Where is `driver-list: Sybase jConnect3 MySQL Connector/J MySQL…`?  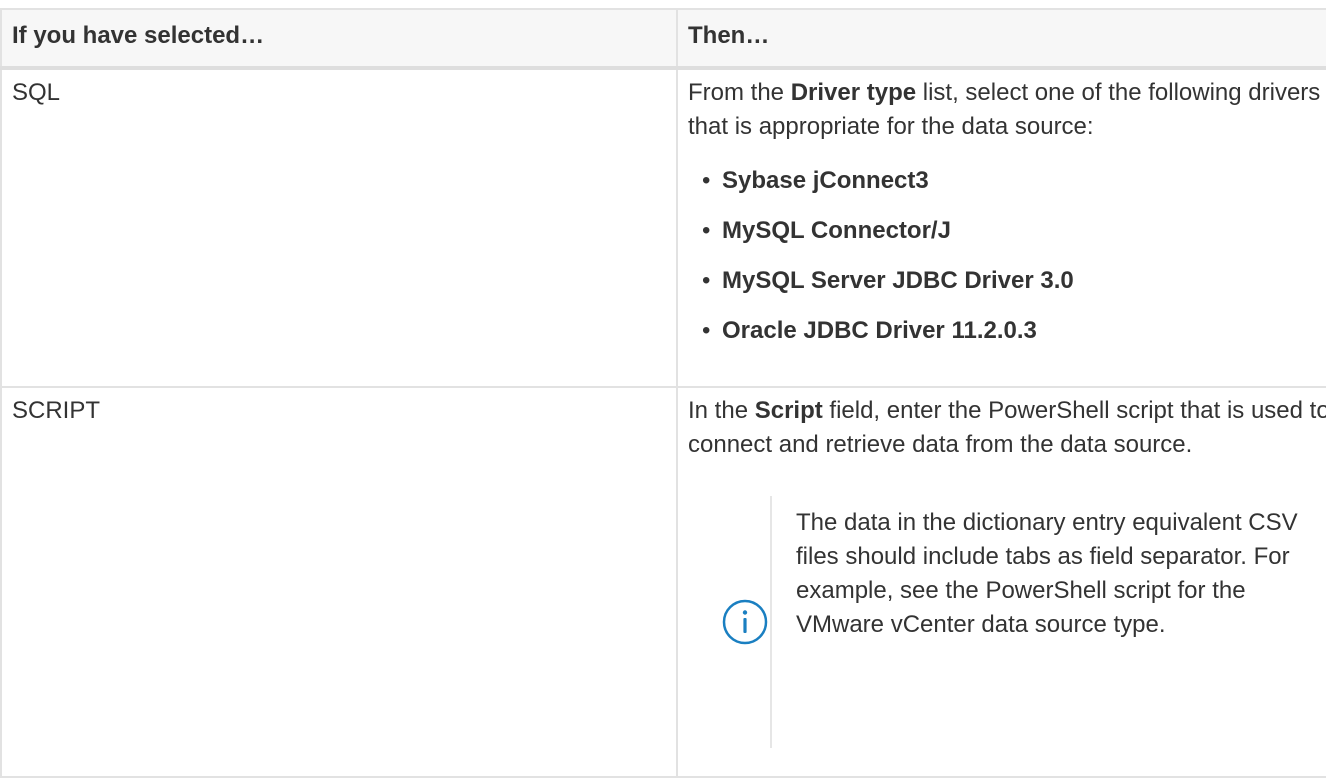
driver-list: Sybase jConnect3 MySQL Connector/J MySQL… is located at coordinates (1007, 256).